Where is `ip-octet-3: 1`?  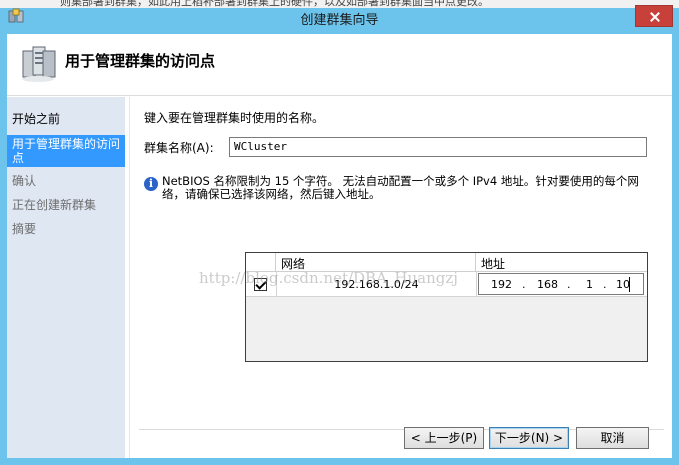
ip-octet-3: 1 is located at coordinates (589, 284).